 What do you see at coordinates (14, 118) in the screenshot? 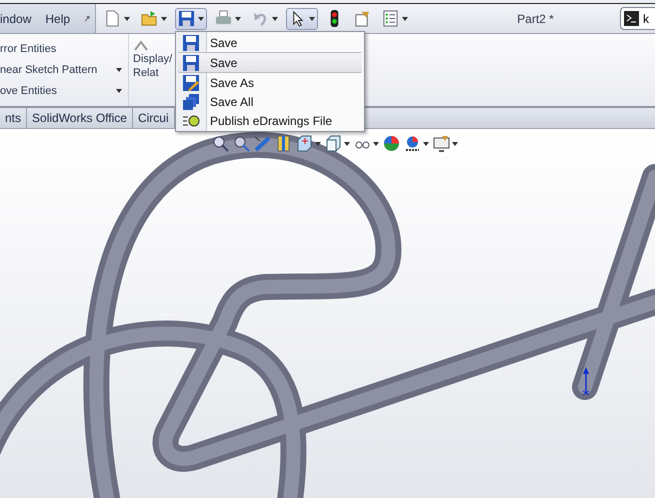
I see `tab: nts` at bounding box center [14, 118].